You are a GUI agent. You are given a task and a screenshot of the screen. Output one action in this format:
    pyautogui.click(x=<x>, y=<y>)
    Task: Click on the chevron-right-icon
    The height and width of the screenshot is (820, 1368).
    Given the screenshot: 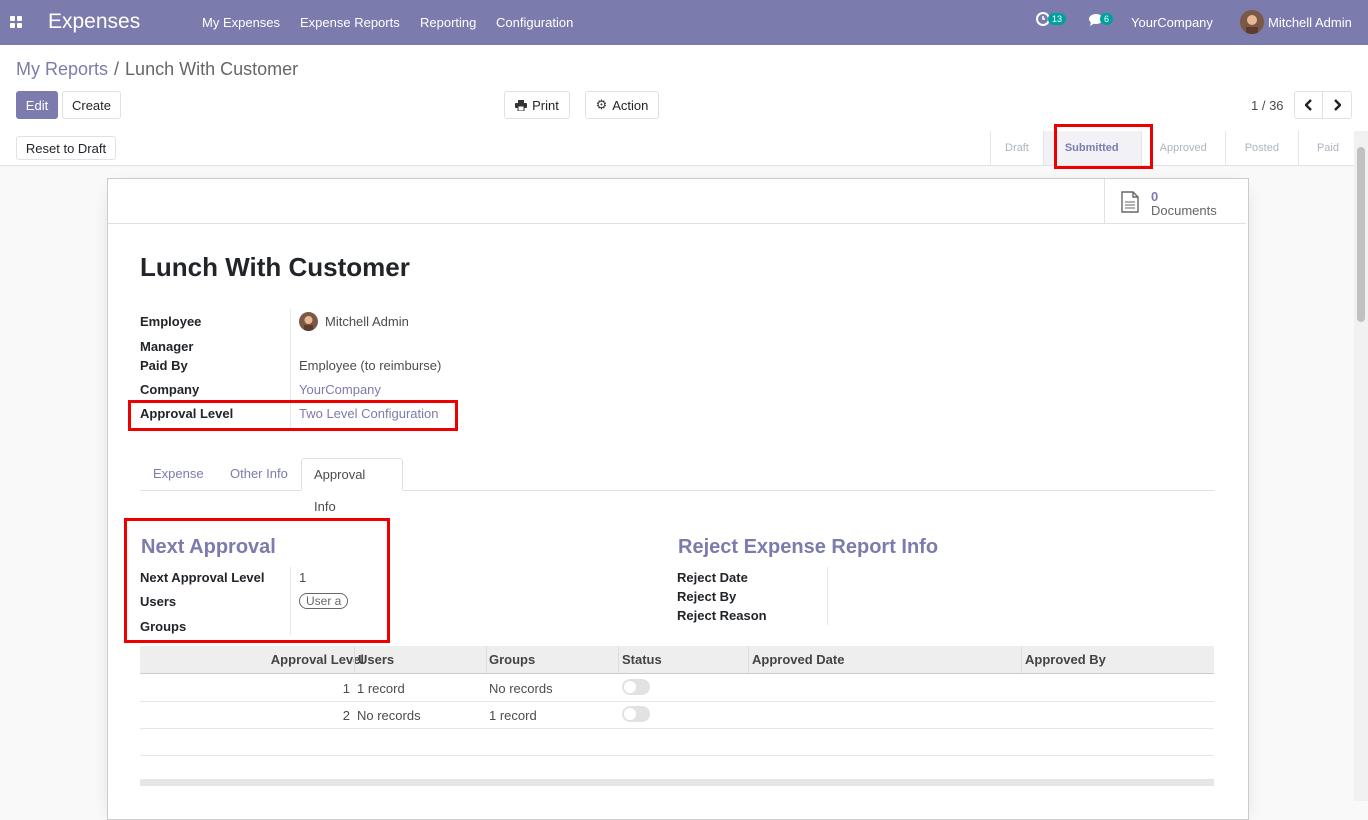 What is the action you would take?
    pyautogui.click(x=1337, y=105)
    